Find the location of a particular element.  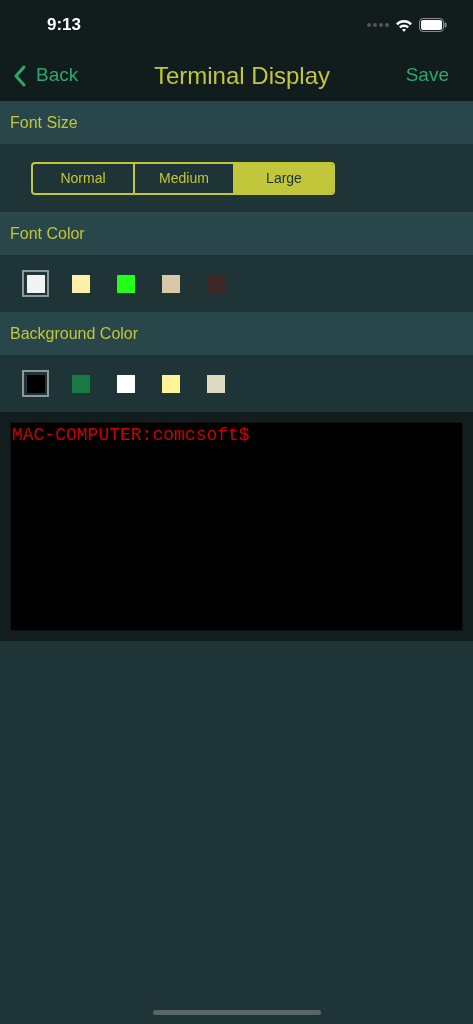

screen-title: Terminal Display is located at coordinates (241, 75).